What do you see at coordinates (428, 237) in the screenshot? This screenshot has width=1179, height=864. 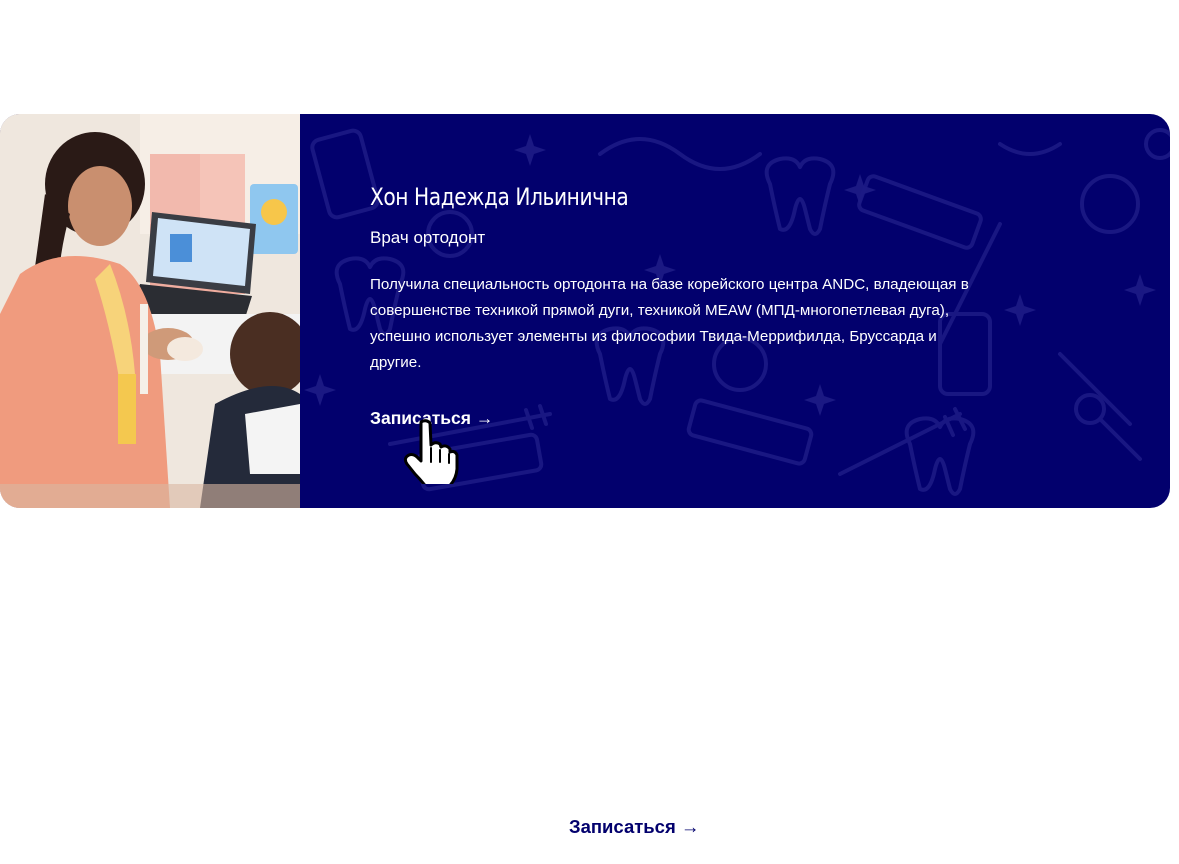 I see `doctor-role: Врач ортодонт` at bounding box center [428, 237].